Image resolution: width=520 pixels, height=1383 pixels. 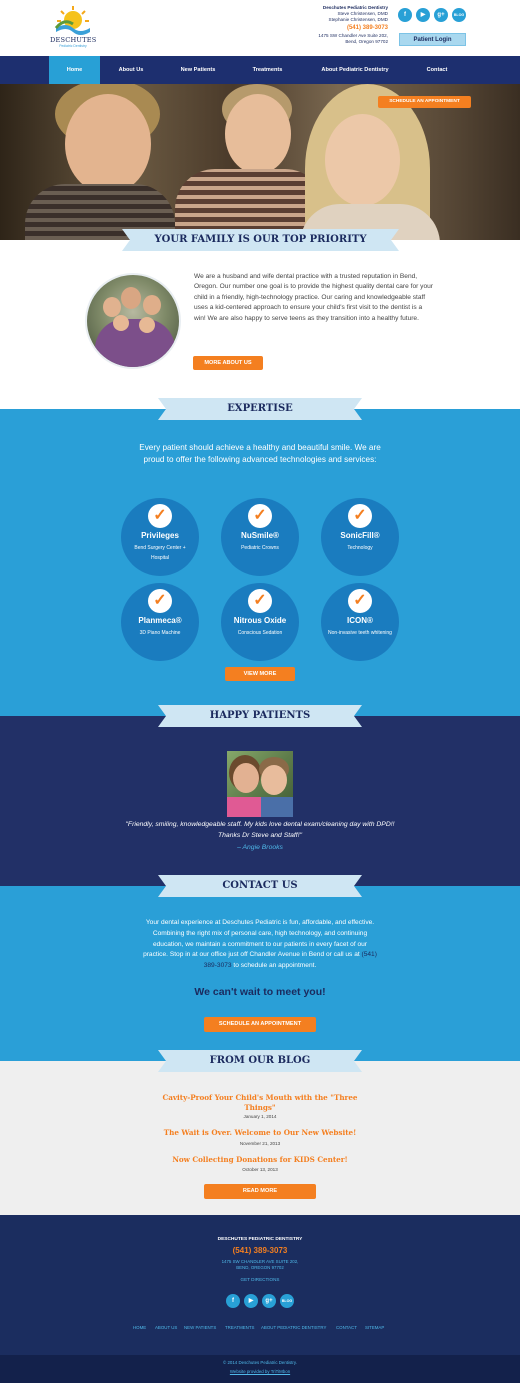 What do you see at coordinates (437, 70) in the screenshot?
I see `nav-contact: Contact` at bounding box center [437, 70].